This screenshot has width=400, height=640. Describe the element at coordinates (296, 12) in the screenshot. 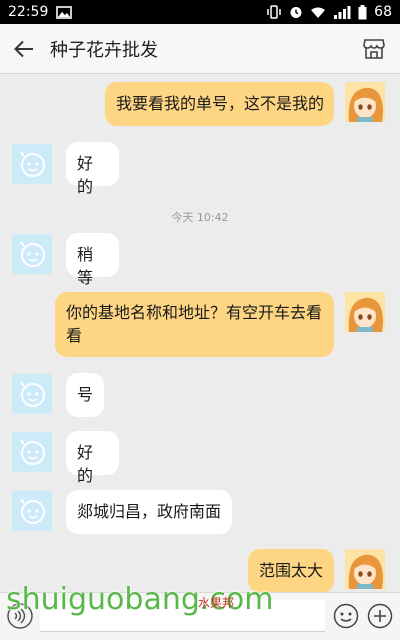

I see `alarm-icon` at that location.